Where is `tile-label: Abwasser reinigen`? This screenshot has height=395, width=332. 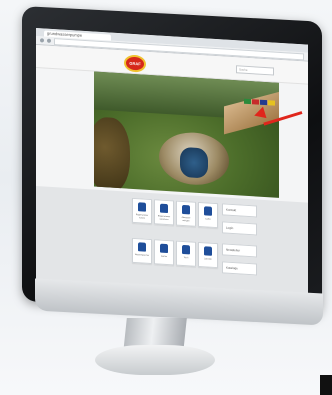 tile-label: Abwasser reinigen is located at coordinates (186, 219).